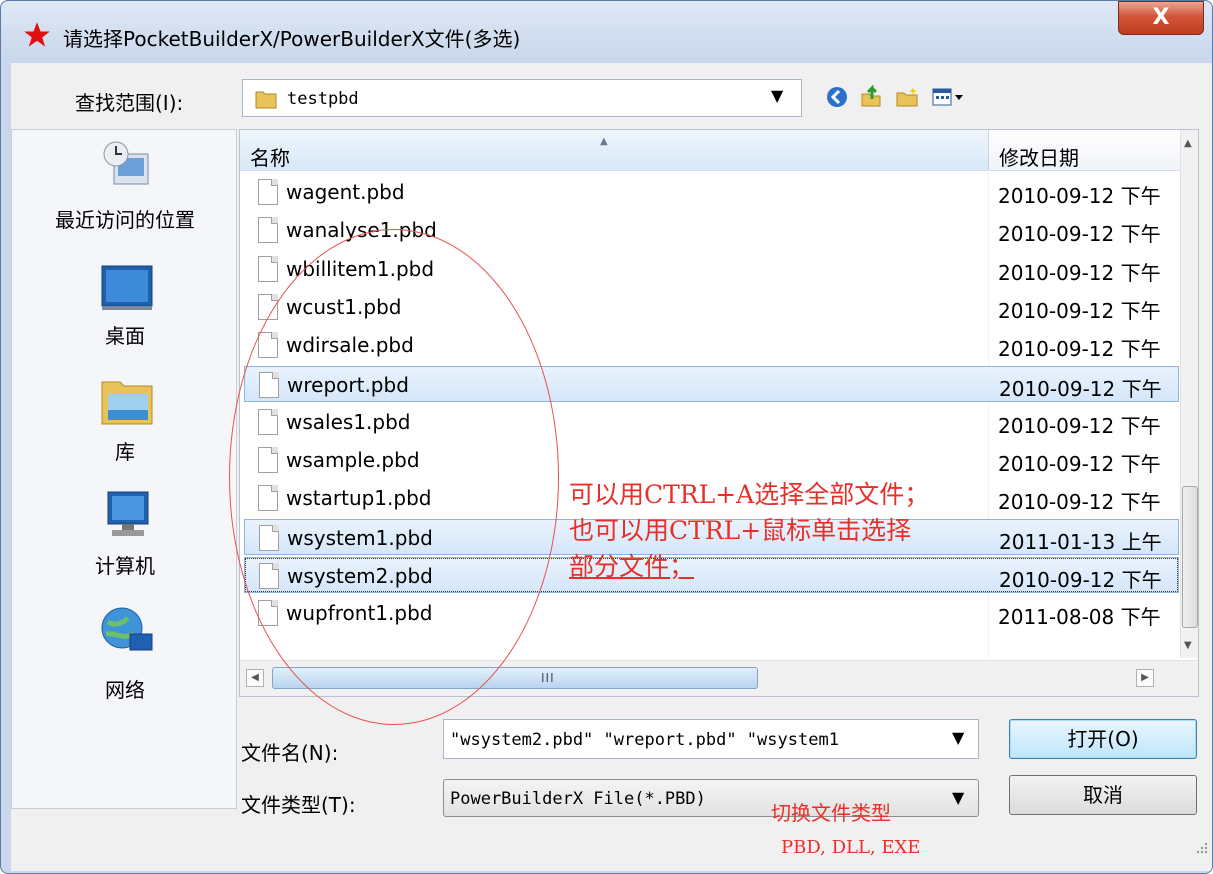  Describe the element at coordinates (1039, 158) in the screenshot. I see `column-date-label: 修改日期` at that location.